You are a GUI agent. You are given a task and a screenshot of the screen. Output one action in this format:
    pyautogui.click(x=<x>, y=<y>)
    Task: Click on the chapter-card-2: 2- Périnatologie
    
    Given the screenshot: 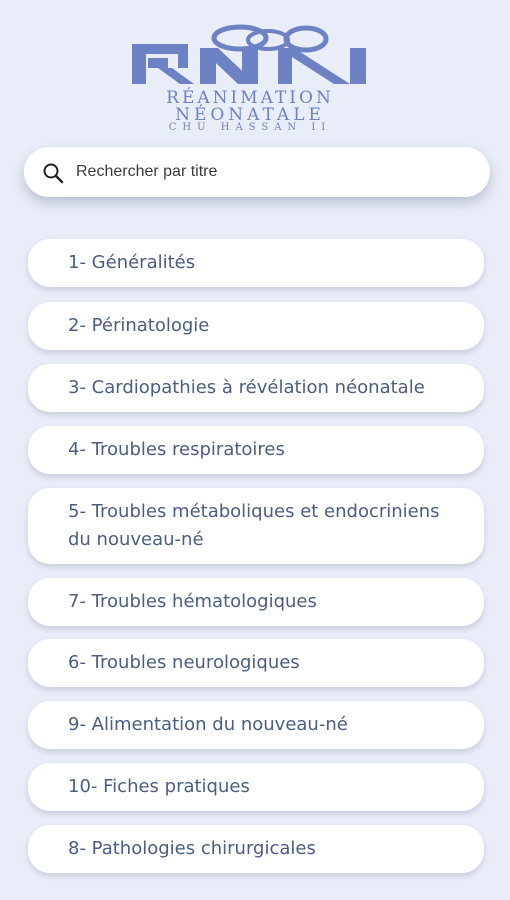 What is the action you would take?
    pyautogui.click(x=256, y=326)
    